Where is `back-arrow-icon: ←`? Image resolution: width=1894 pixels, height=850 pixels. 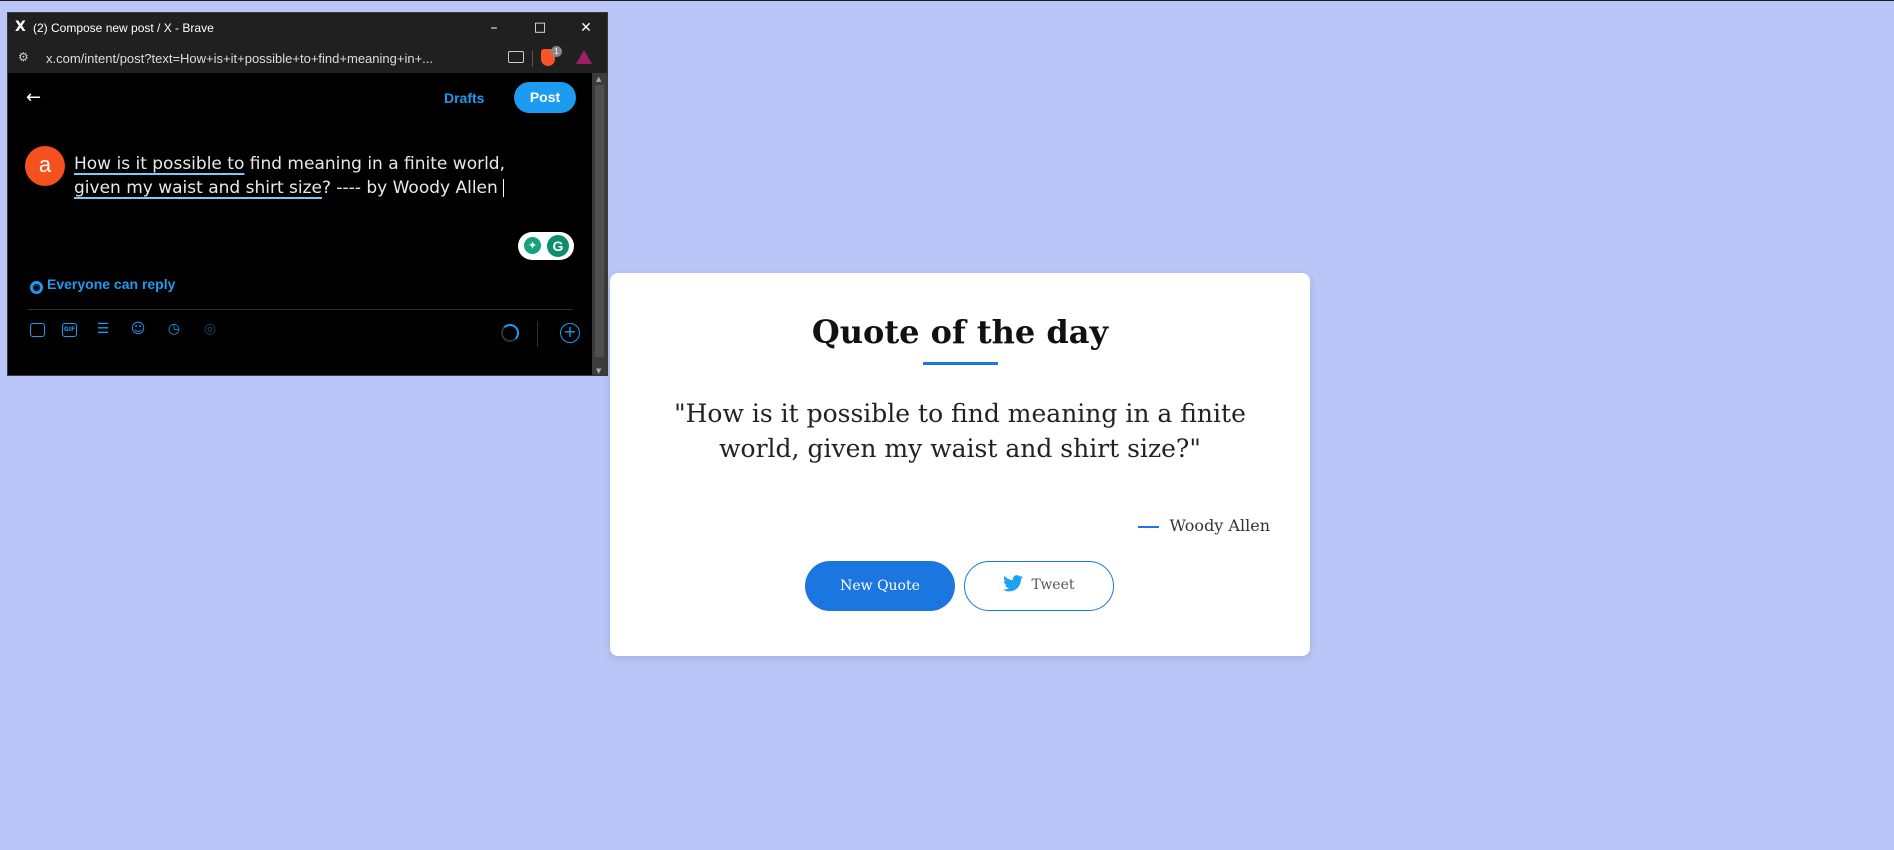
back-arrow-icon: ← is located at coordinates (33, 97).